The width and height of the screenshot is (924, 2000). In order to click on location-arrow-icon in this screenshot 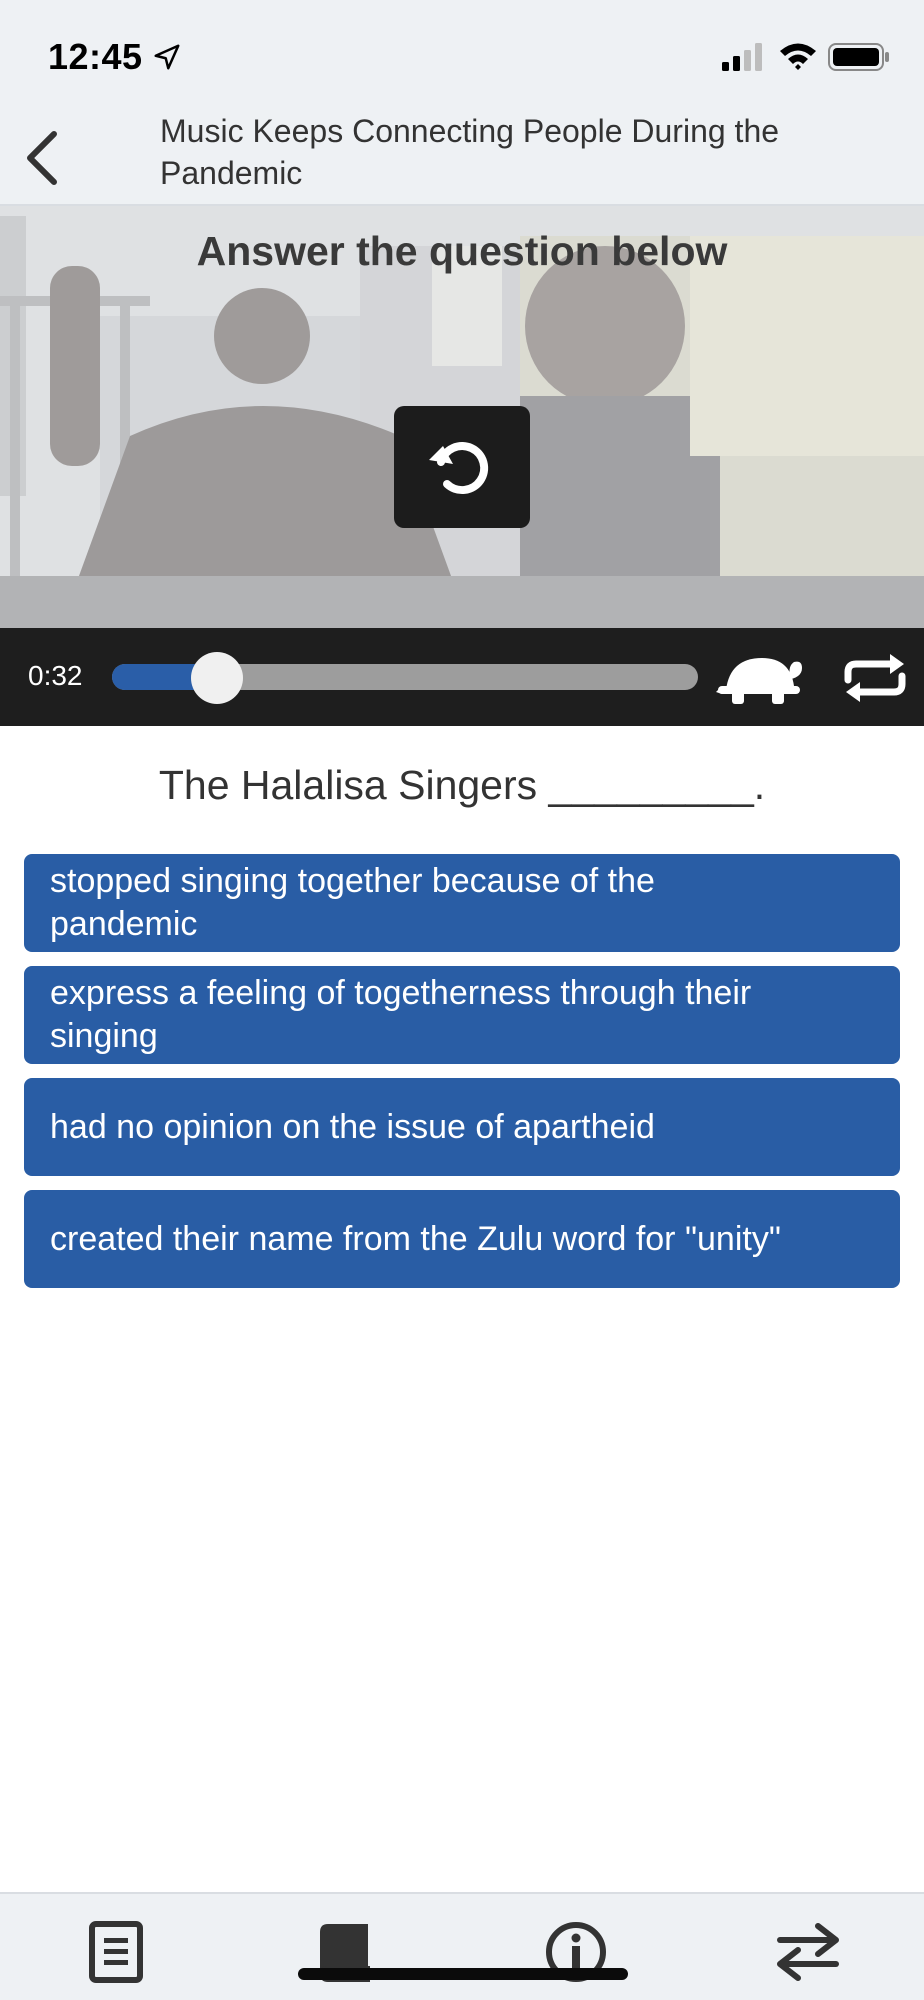, I will do `click(167, 57)`.